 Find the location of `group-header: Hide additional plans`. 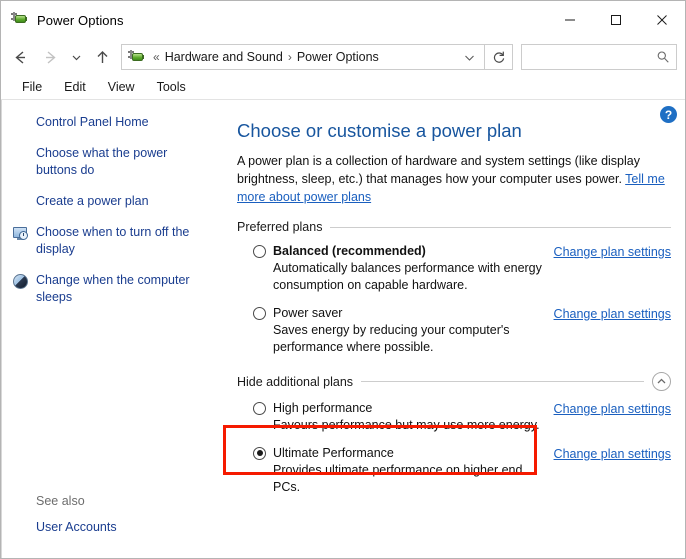

group-header: Hide additional plans is located at coordinates (454, 381).